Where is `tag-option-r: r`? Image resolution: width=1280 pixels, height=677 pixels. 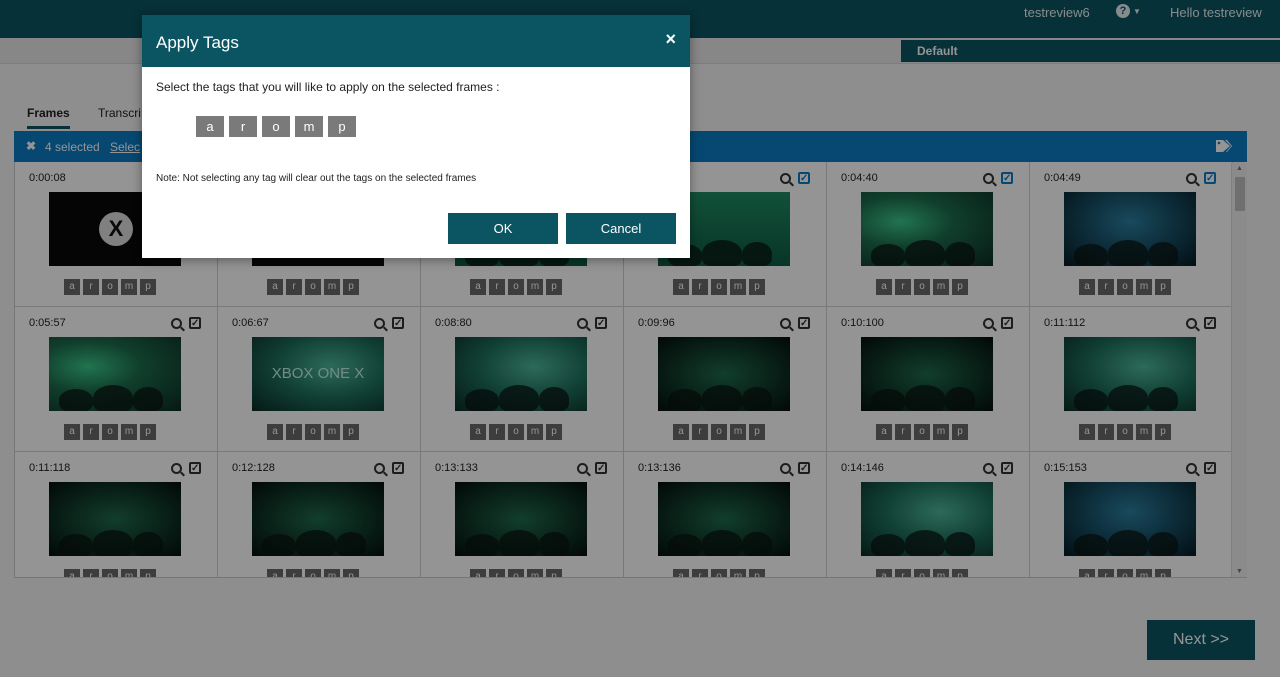 tag-option-r: r is located at coordinates (243, 126).